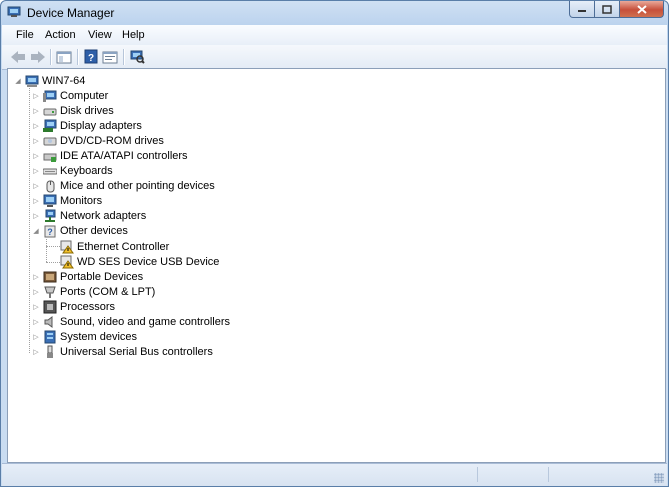  I want to click on dvd-drive-icon, so click(50, 141).